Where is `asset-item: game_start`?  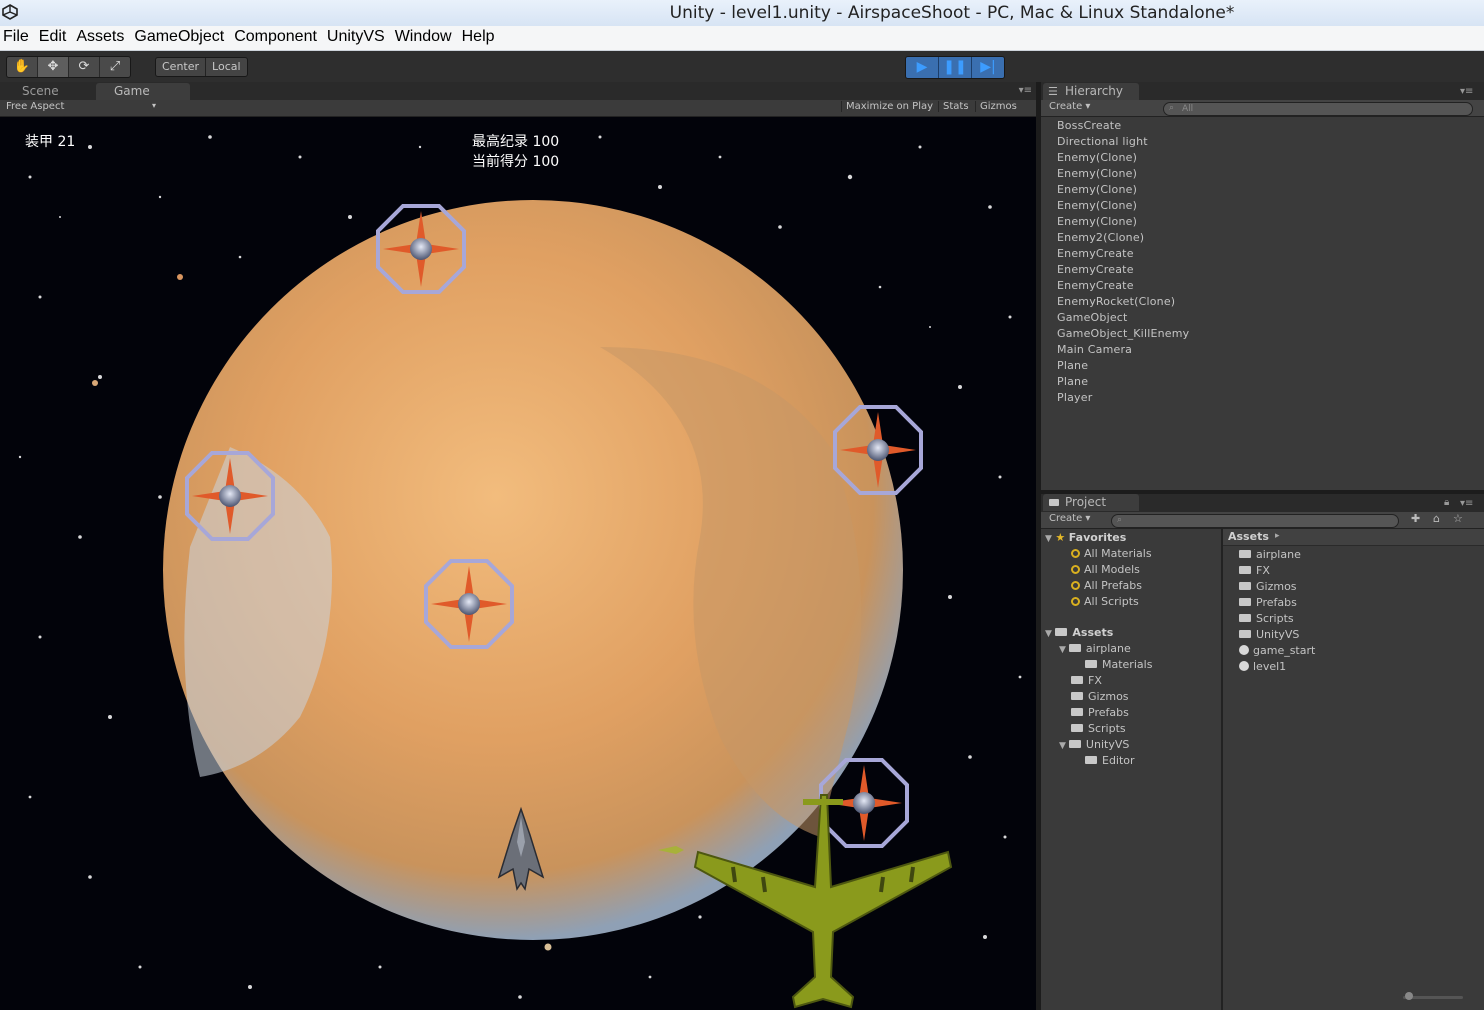 asset-item: game_start is located at coordinates (1277, 651).